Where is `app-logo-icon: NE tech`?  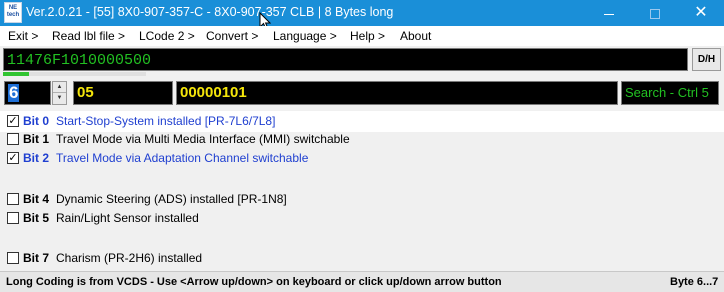 app-logo-icon: NE tech is located at coordinates (13, 12).